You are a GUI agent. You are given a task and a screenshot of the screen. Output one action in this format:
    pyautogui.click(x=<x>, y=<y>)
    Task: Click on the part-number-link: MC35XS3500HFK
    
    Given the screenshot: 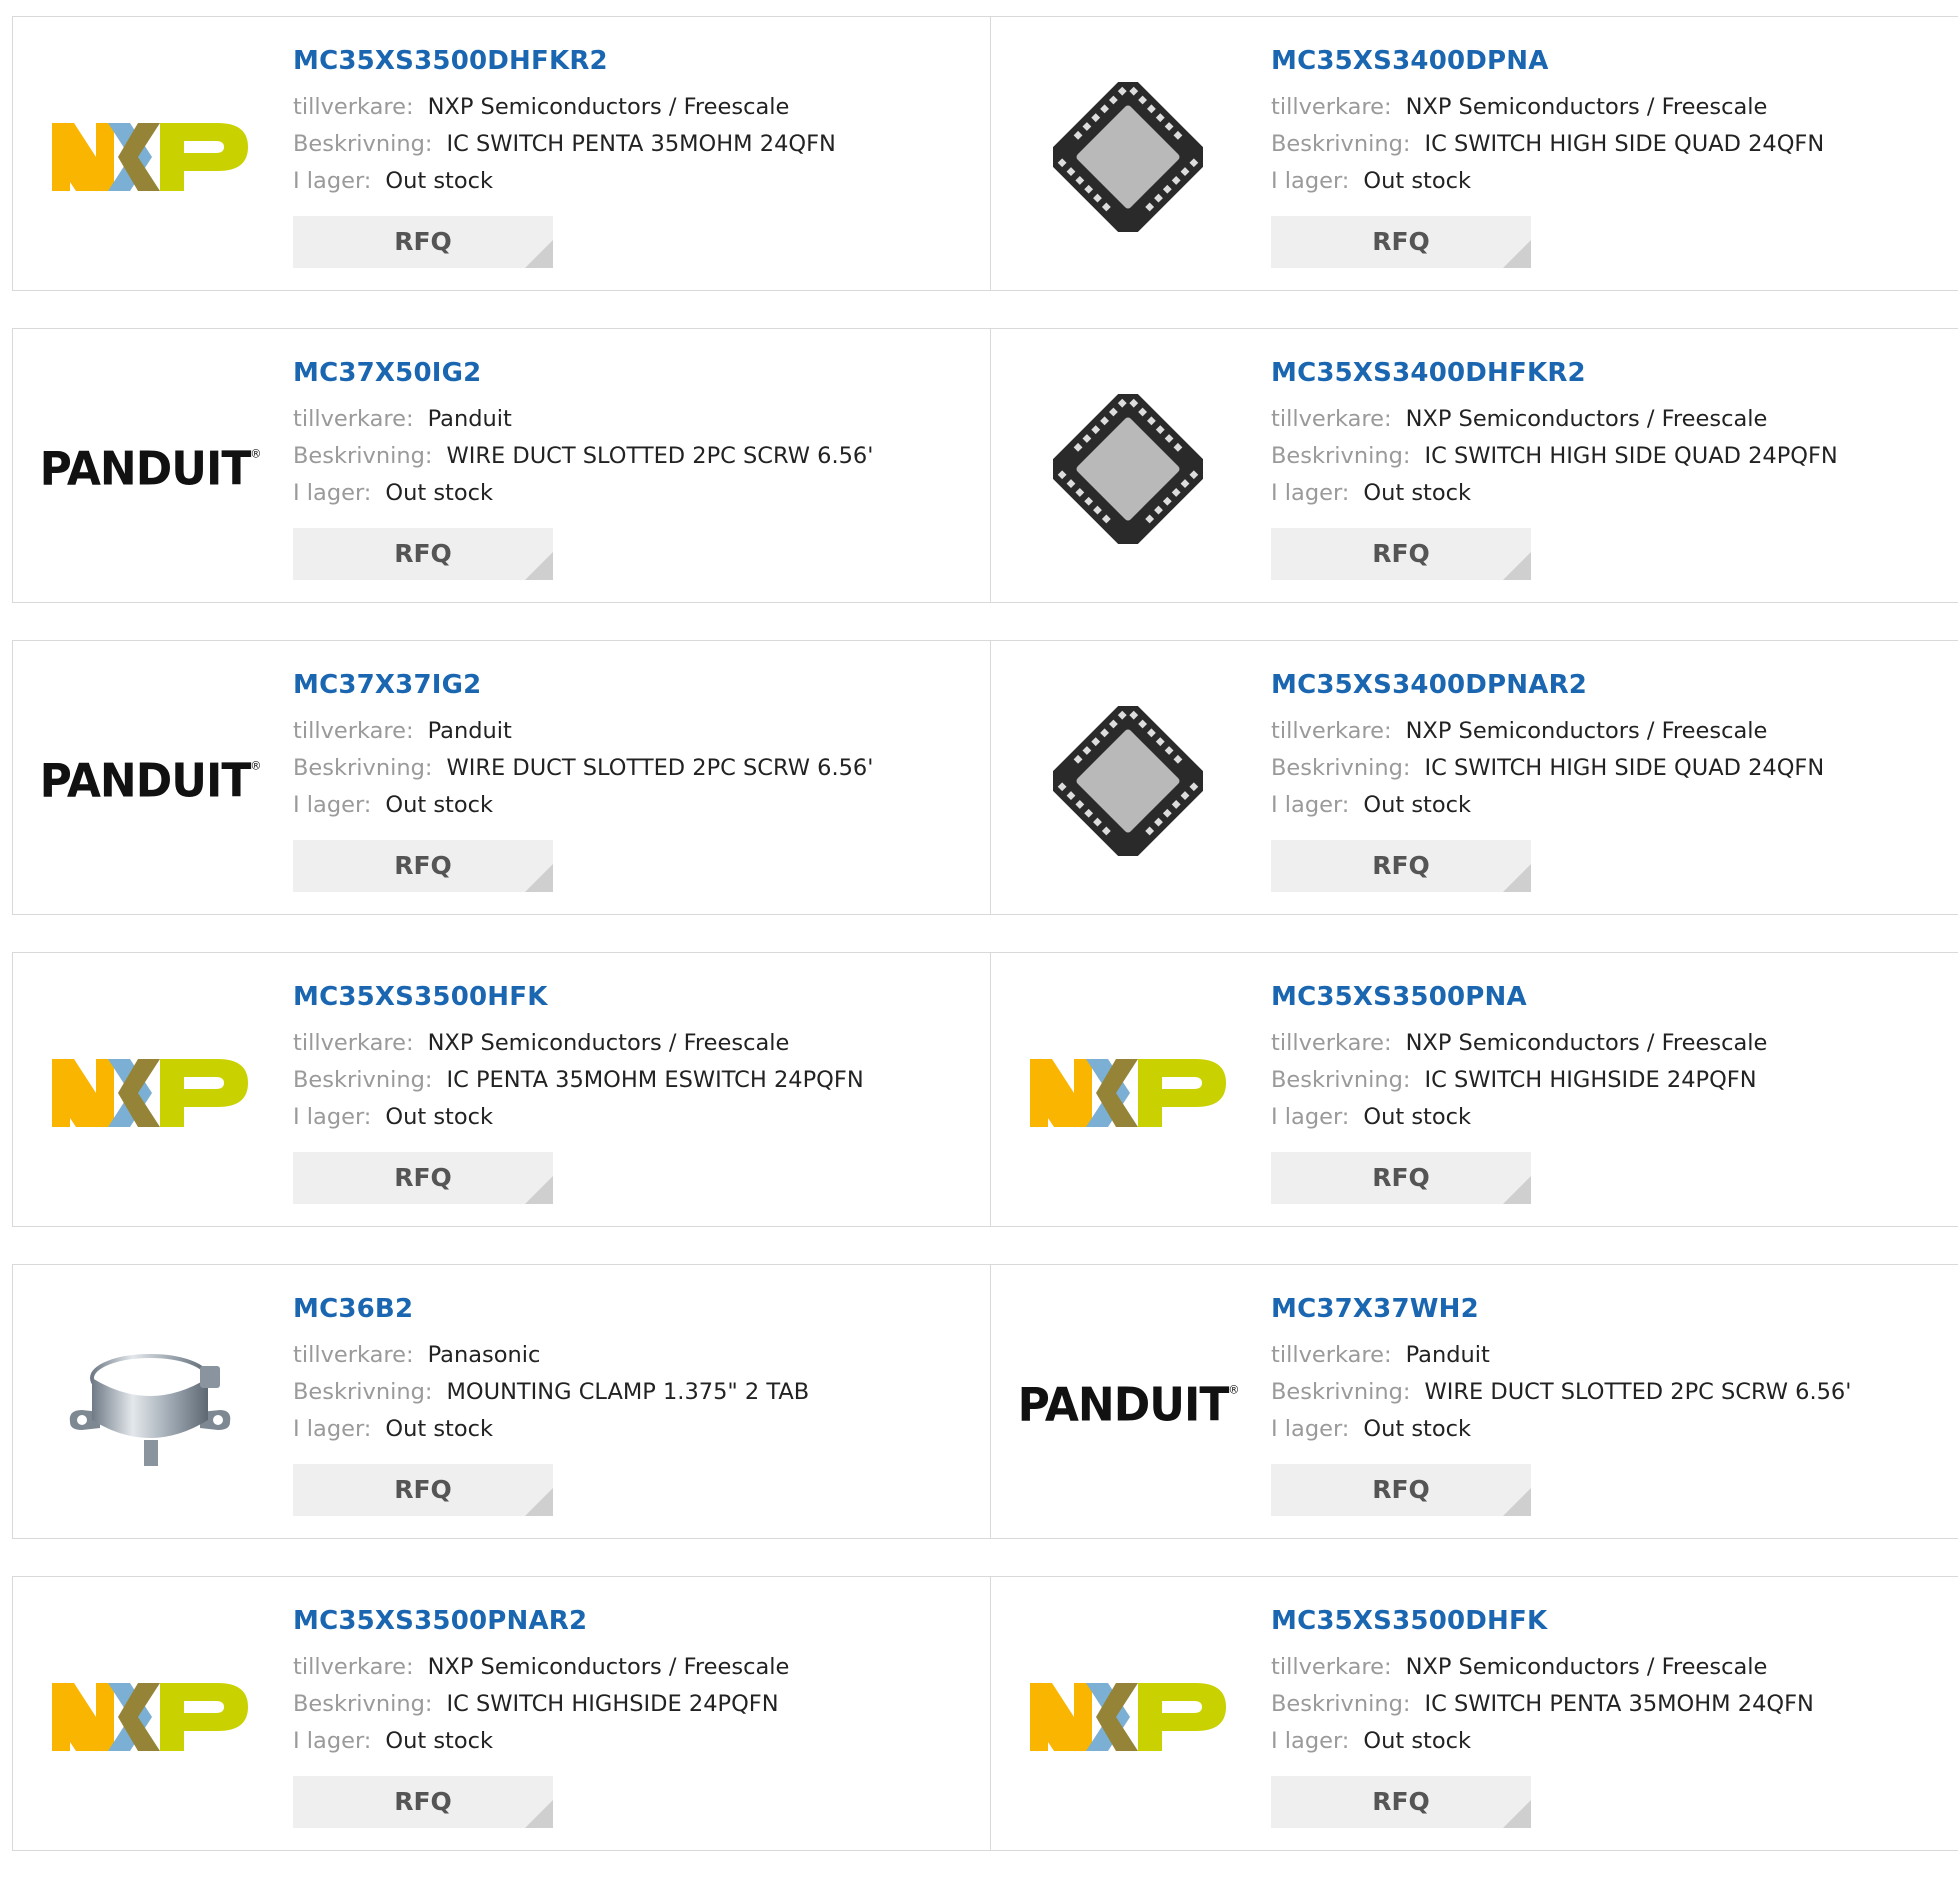 What is the action you would take?
    pyautogui.click(x=578, y=997)
    